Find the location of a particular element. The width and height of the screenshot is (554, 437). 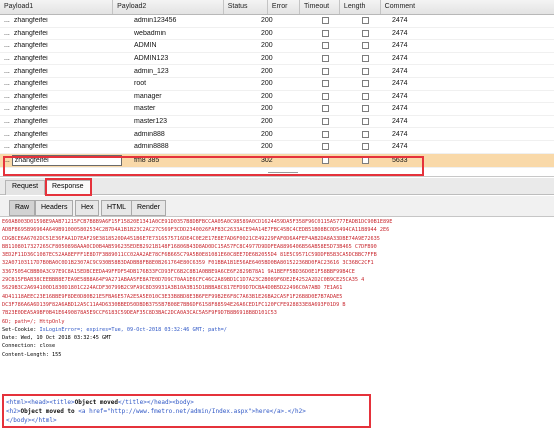

tab-html: HTML is located at coordinates (117, 208).